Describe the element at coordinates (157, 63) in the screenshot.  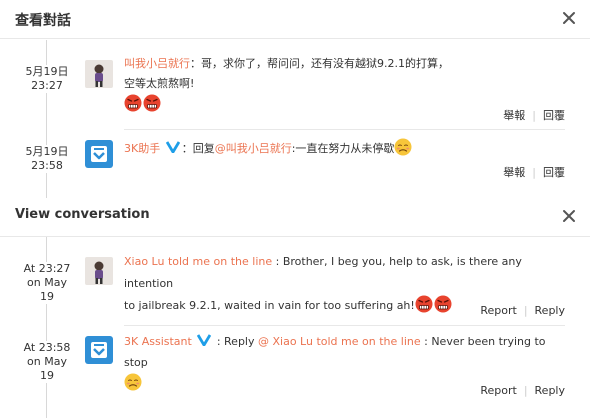
I see `username-link: 叫我小吕就行` at that location.